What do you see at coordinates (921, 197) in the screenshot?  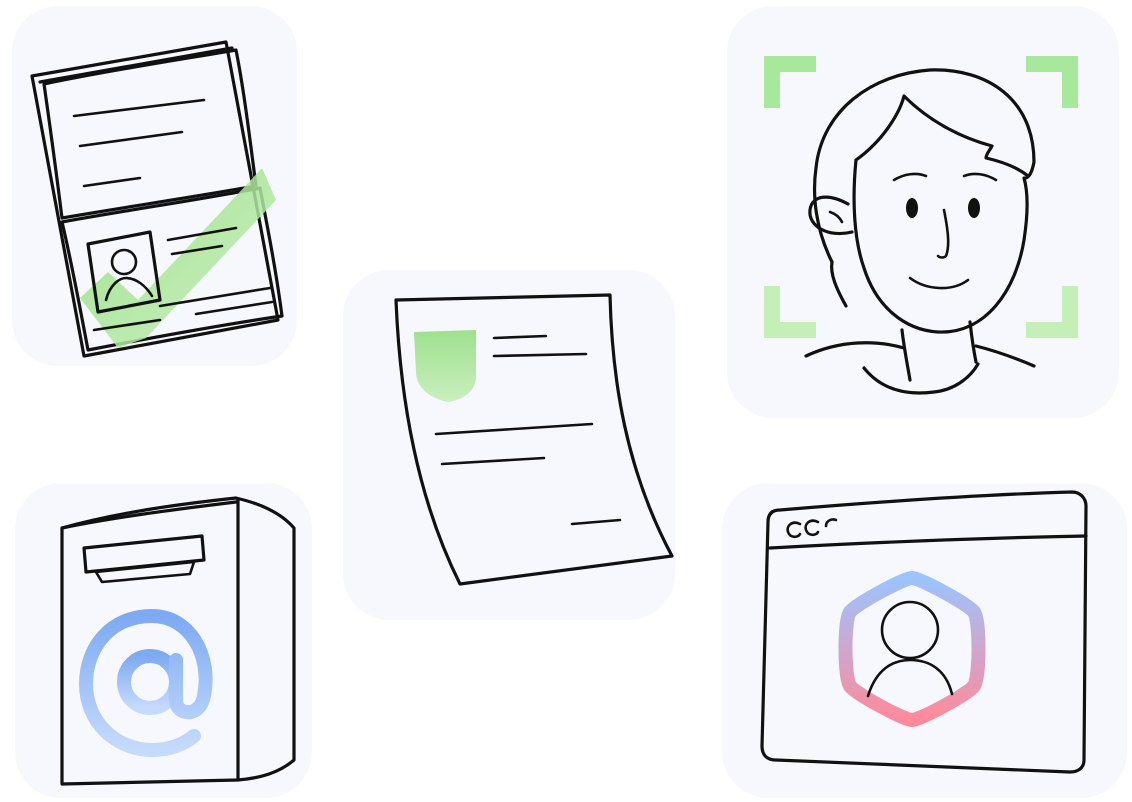 I see `scan-frame-icon` at bounding box center [921, 197].